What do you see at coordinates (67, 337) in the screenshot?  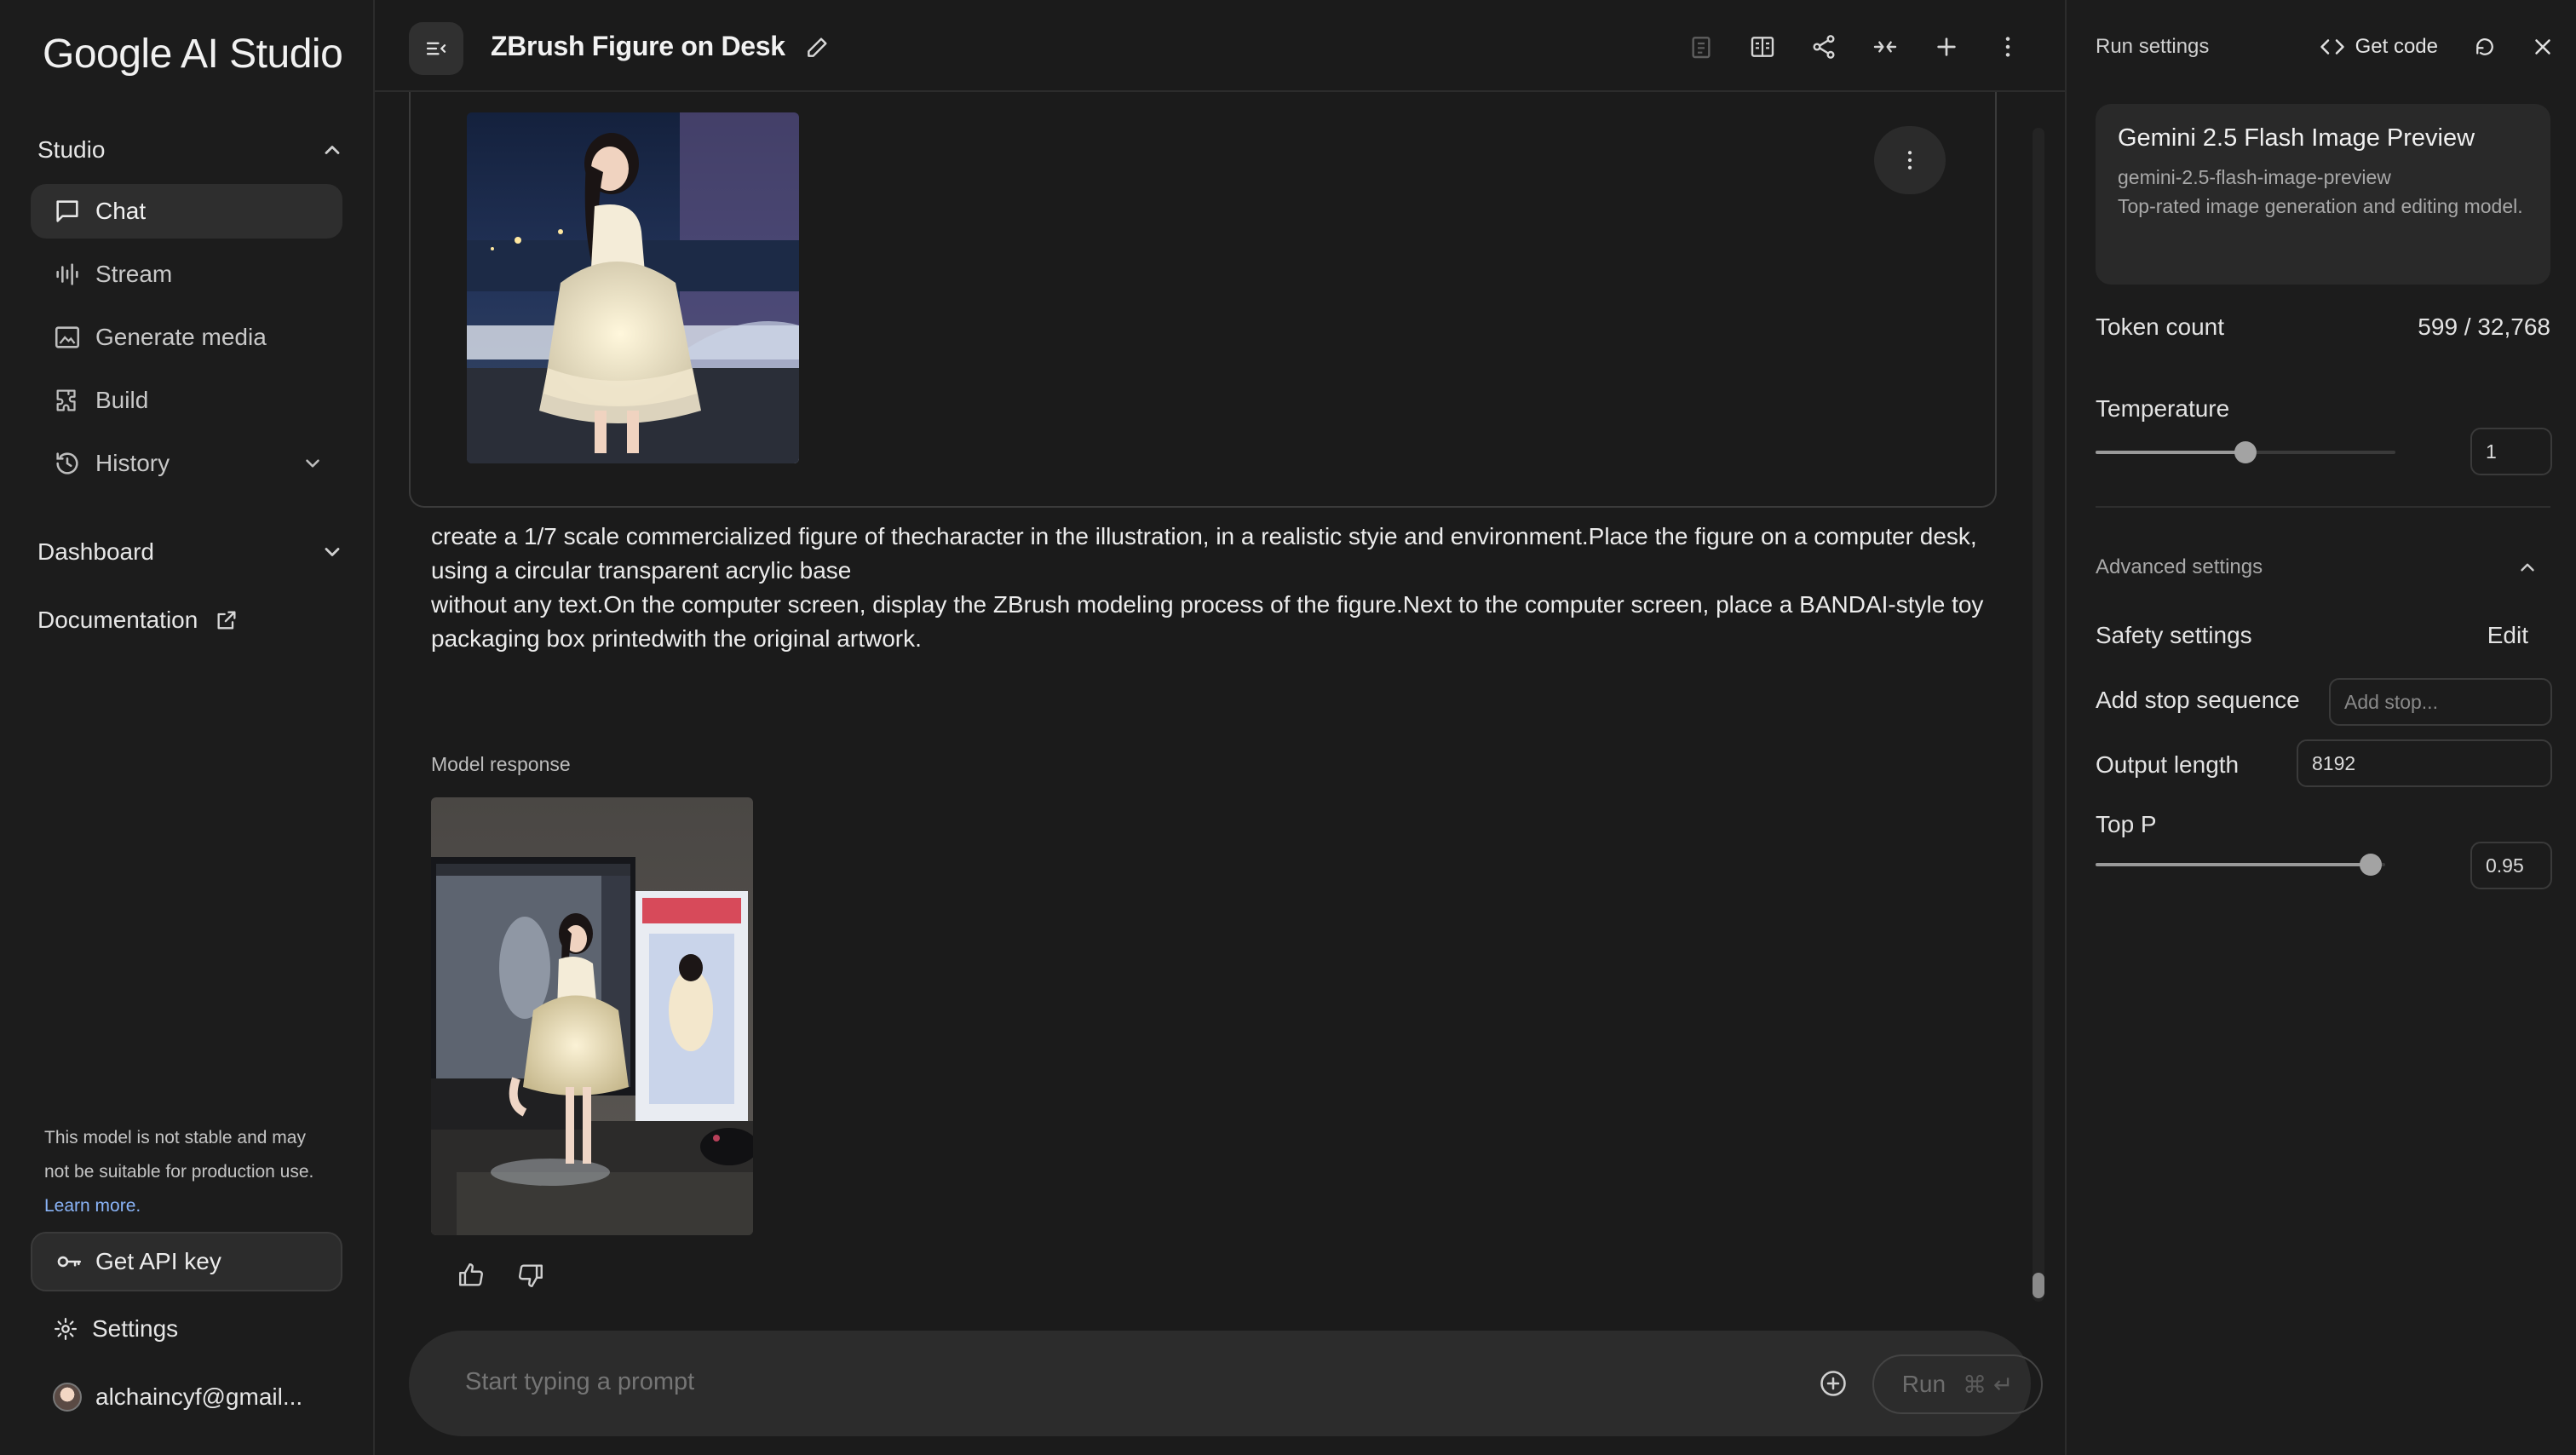 I see `image-icon` at bounding box center [67, 337].